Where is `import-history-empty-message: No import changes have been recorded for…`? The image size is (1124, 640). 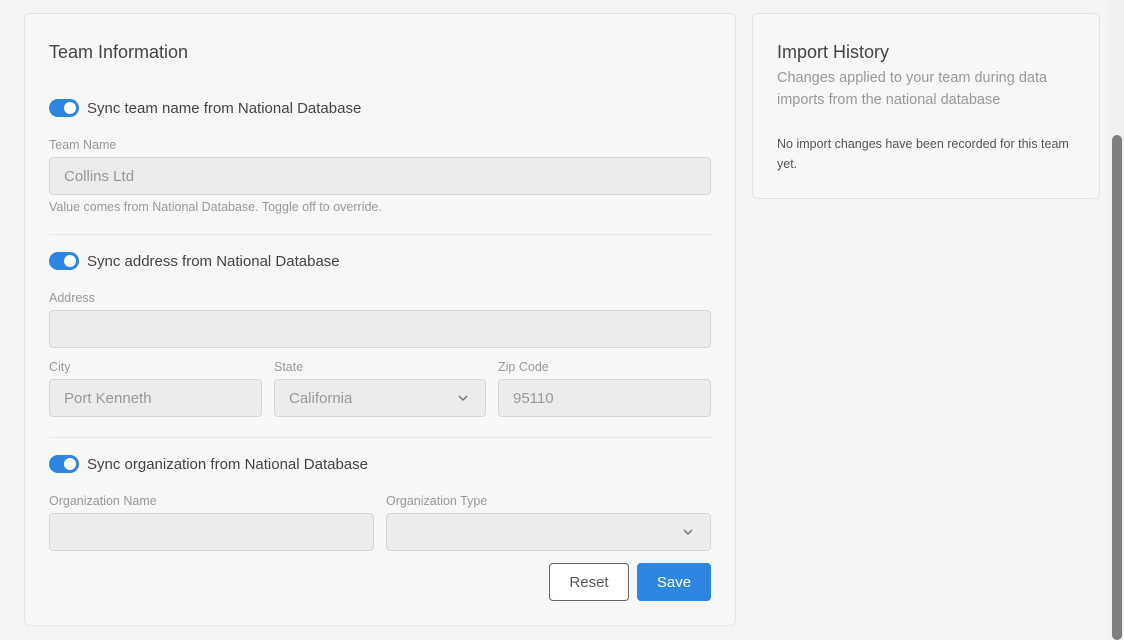 import-history-empty-message: No import changes have been recorded for… is located at coordinates (923, 154).